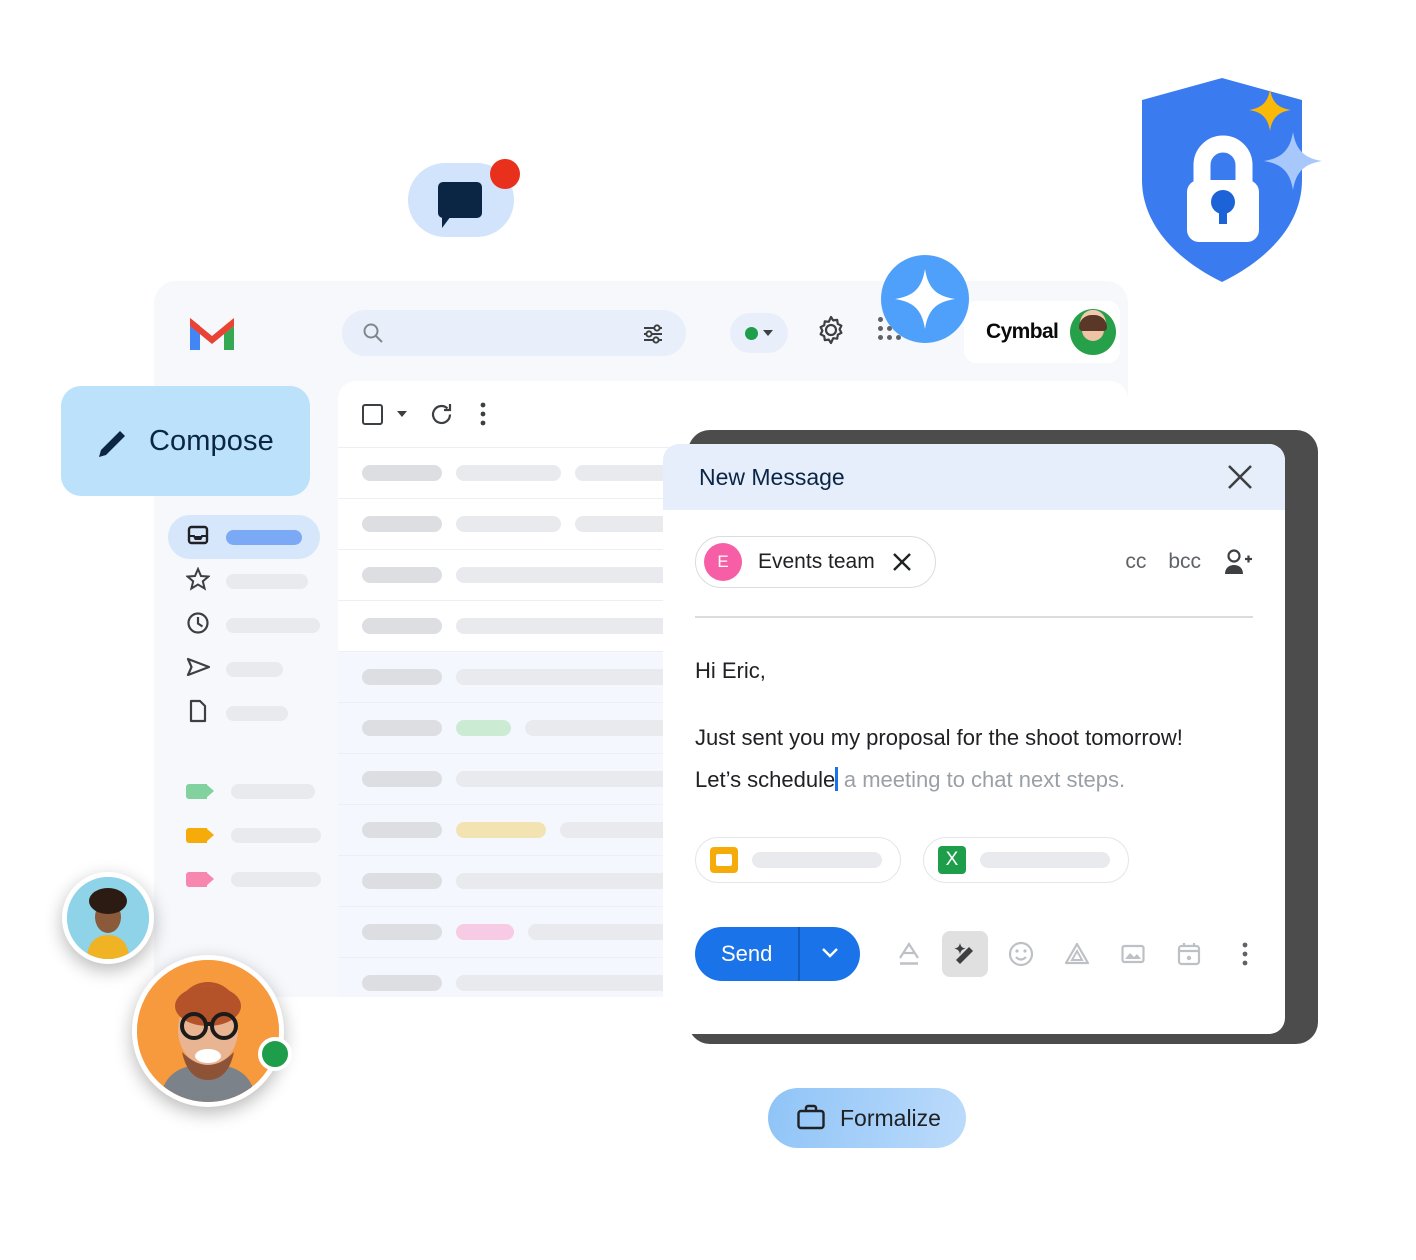  I want to click on new-message-title: New Message, so click(772, 476).